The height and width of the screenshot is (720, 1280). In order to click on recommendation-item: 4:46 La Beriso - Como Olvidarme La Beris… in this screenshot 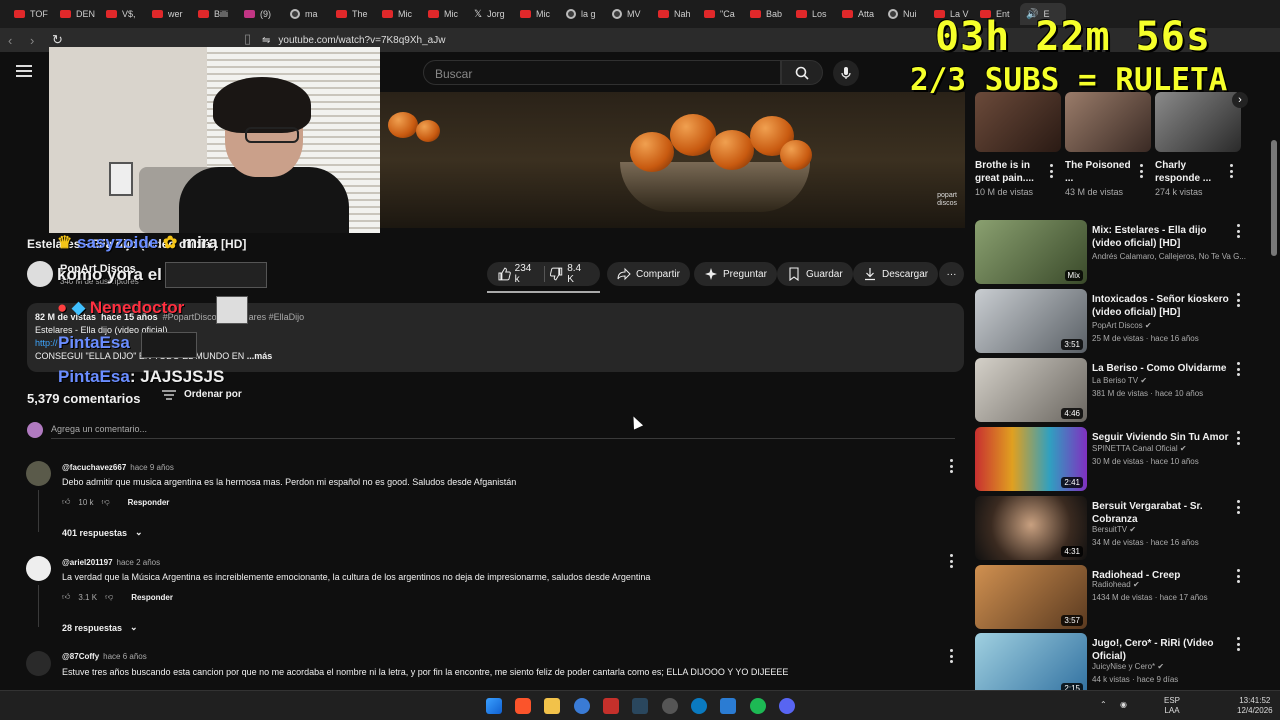, I will do `click(1115, 390)`.